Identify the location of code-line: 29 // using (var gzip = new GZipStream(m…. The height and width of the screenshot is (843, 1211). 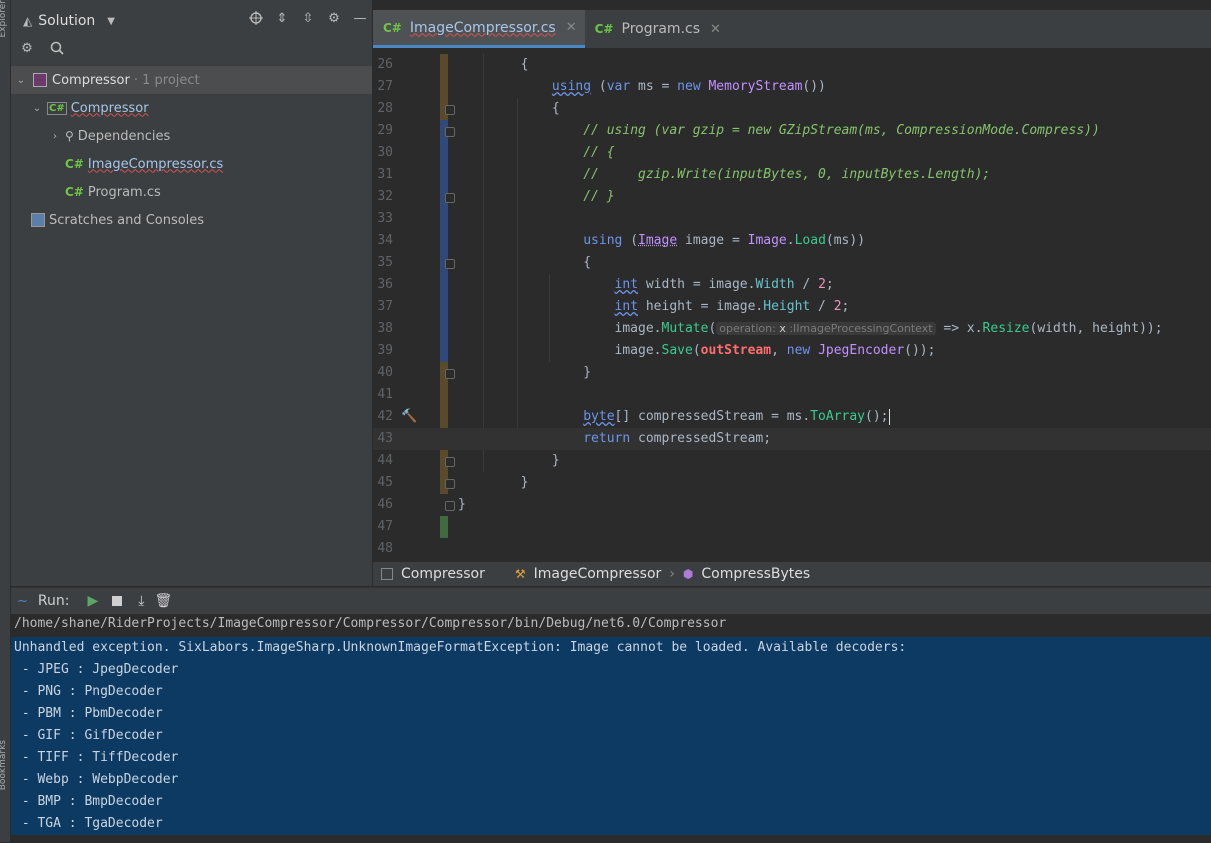
(792, 131).